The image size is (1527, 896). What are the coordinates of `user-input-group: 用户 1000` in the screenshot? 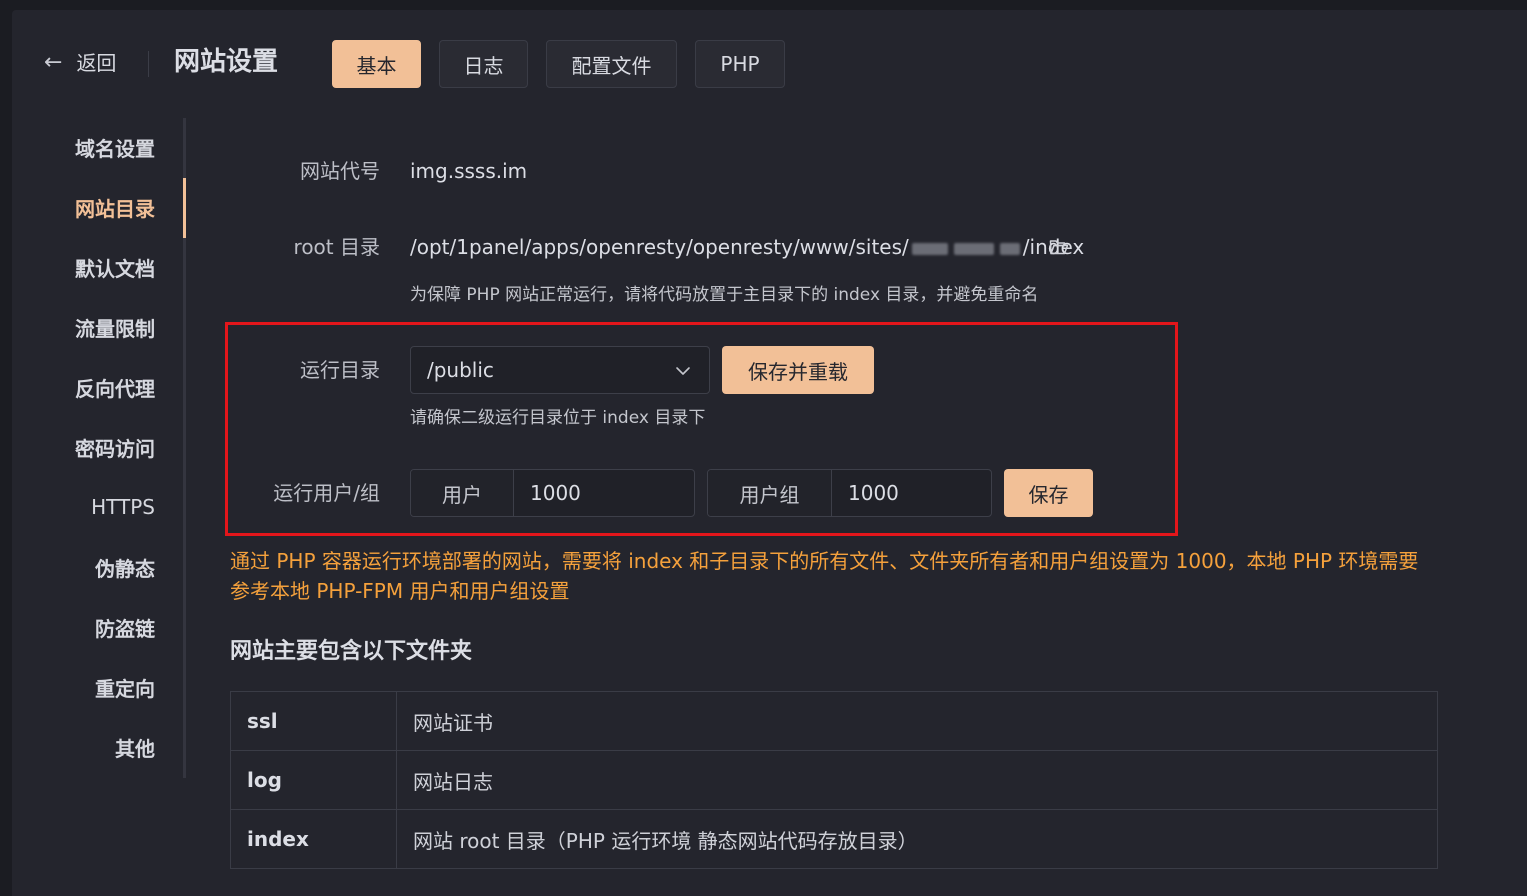 It's located at (552, 493).